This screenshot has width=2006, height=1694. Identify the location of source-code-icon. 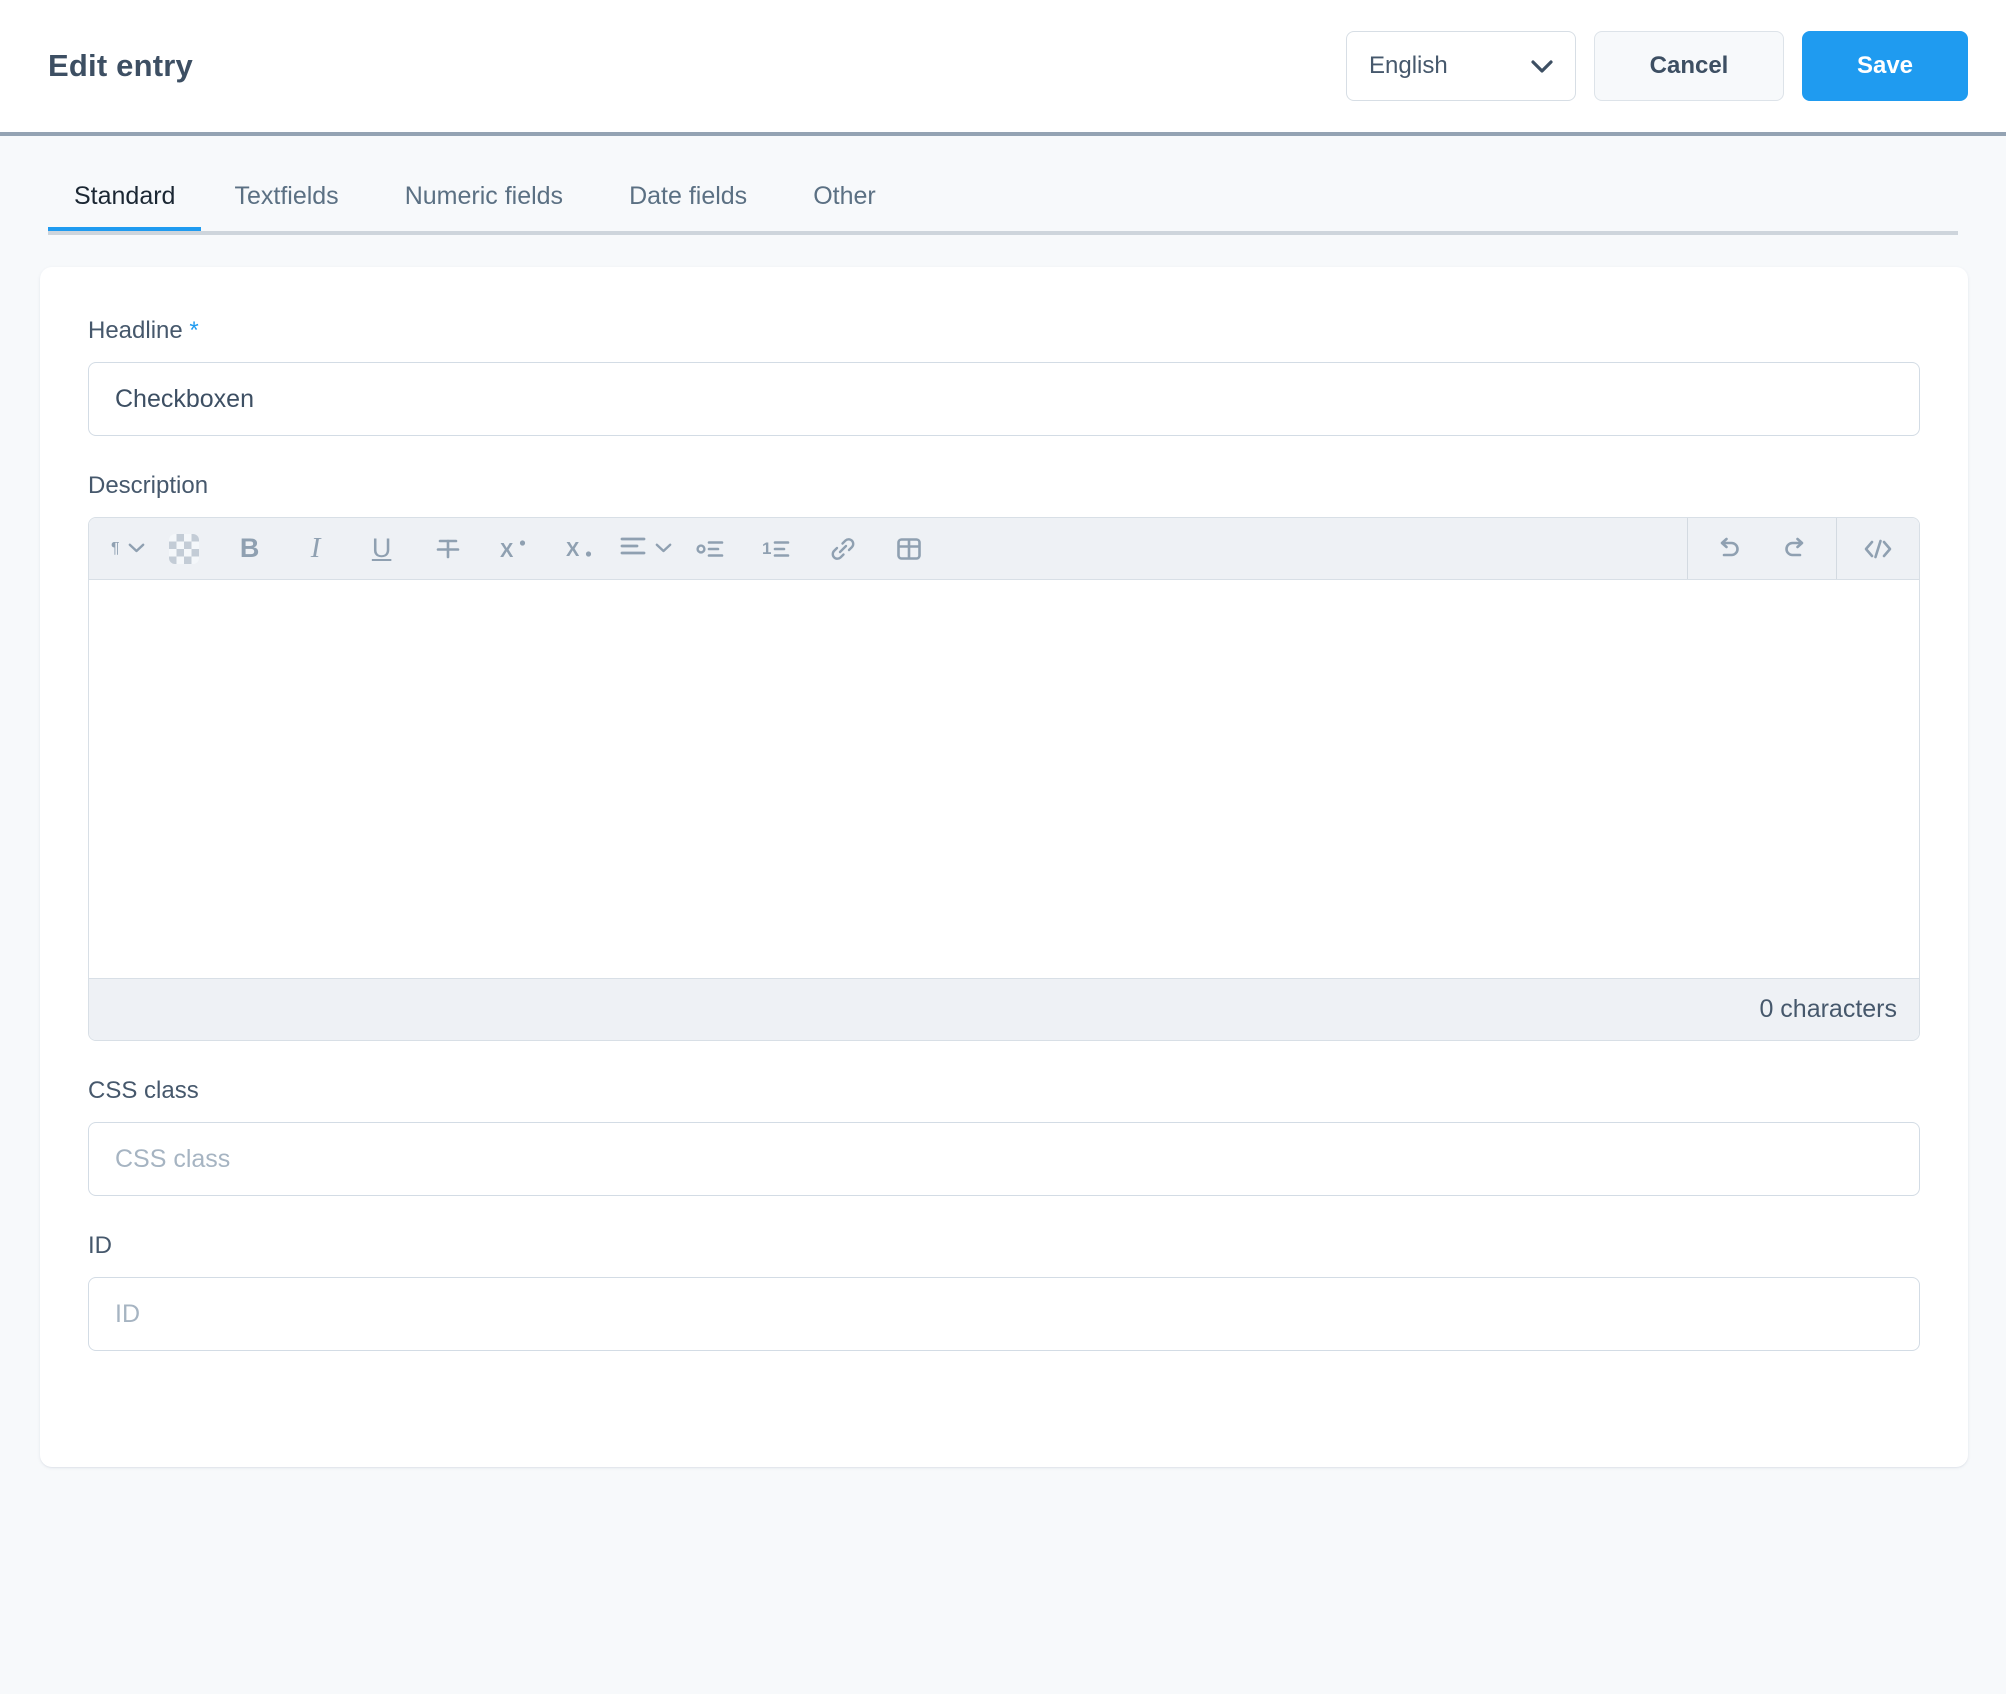
(1878, 549).